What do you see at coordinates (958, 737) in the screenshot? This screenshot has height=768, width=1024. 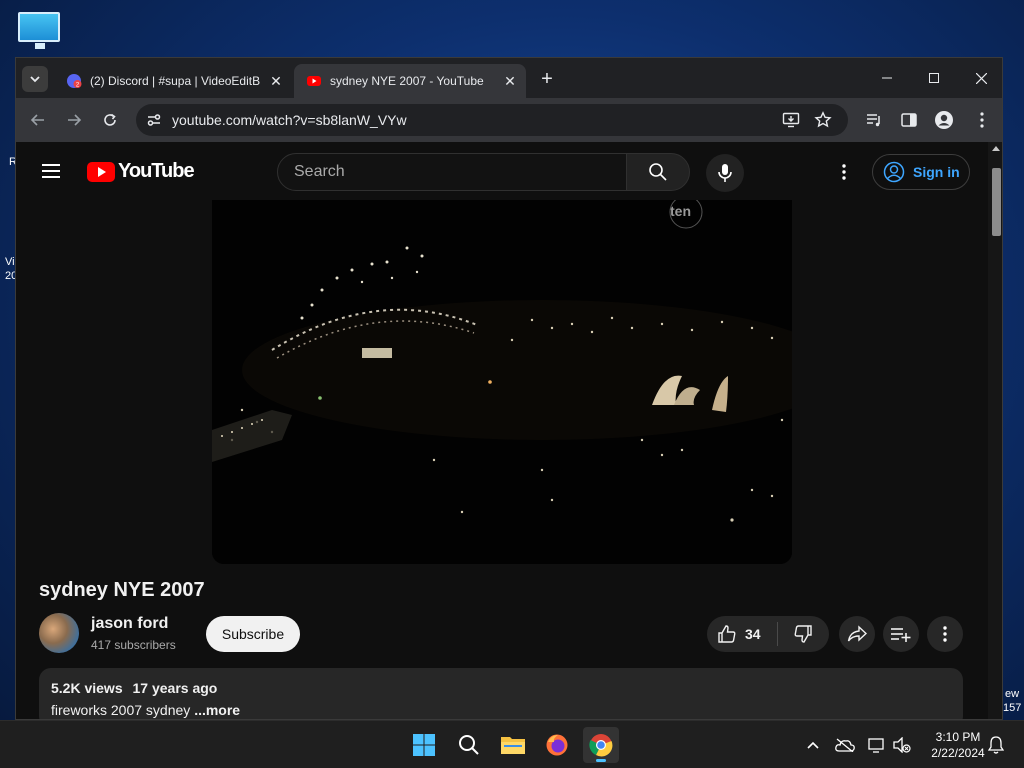 I see `clock-time: 3:10 PM` at bounding box center [958, 737].